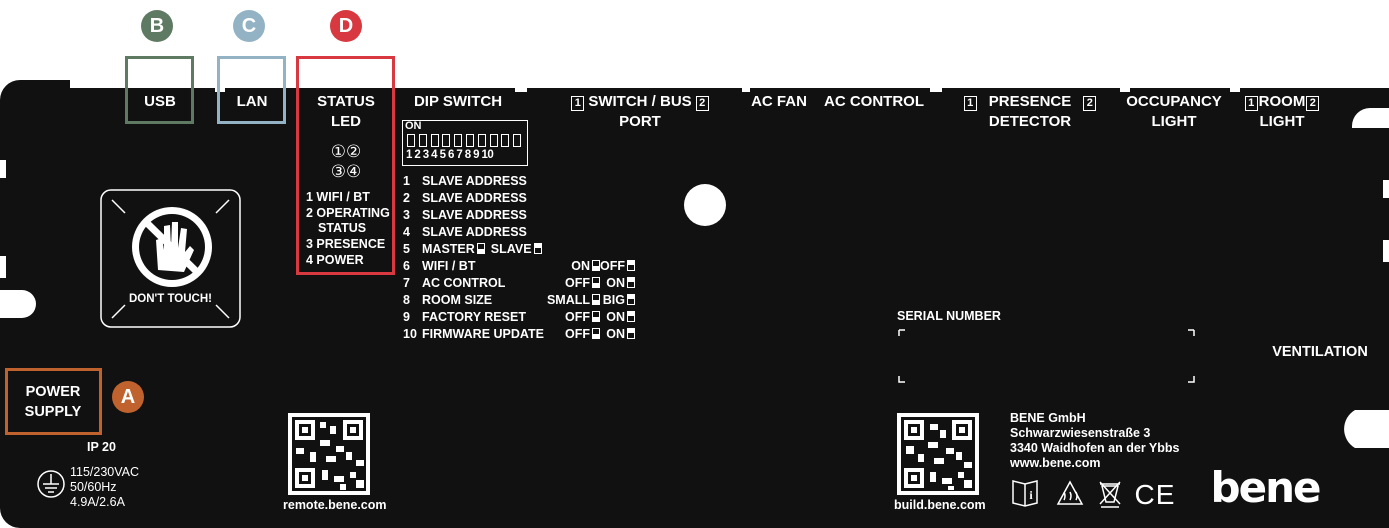 The height and width of the screenshot is (528, 1389). Describe the element at coordinates (940, 505) in the screenshot. I see `qr-right-url: build.bene.com` at that location.